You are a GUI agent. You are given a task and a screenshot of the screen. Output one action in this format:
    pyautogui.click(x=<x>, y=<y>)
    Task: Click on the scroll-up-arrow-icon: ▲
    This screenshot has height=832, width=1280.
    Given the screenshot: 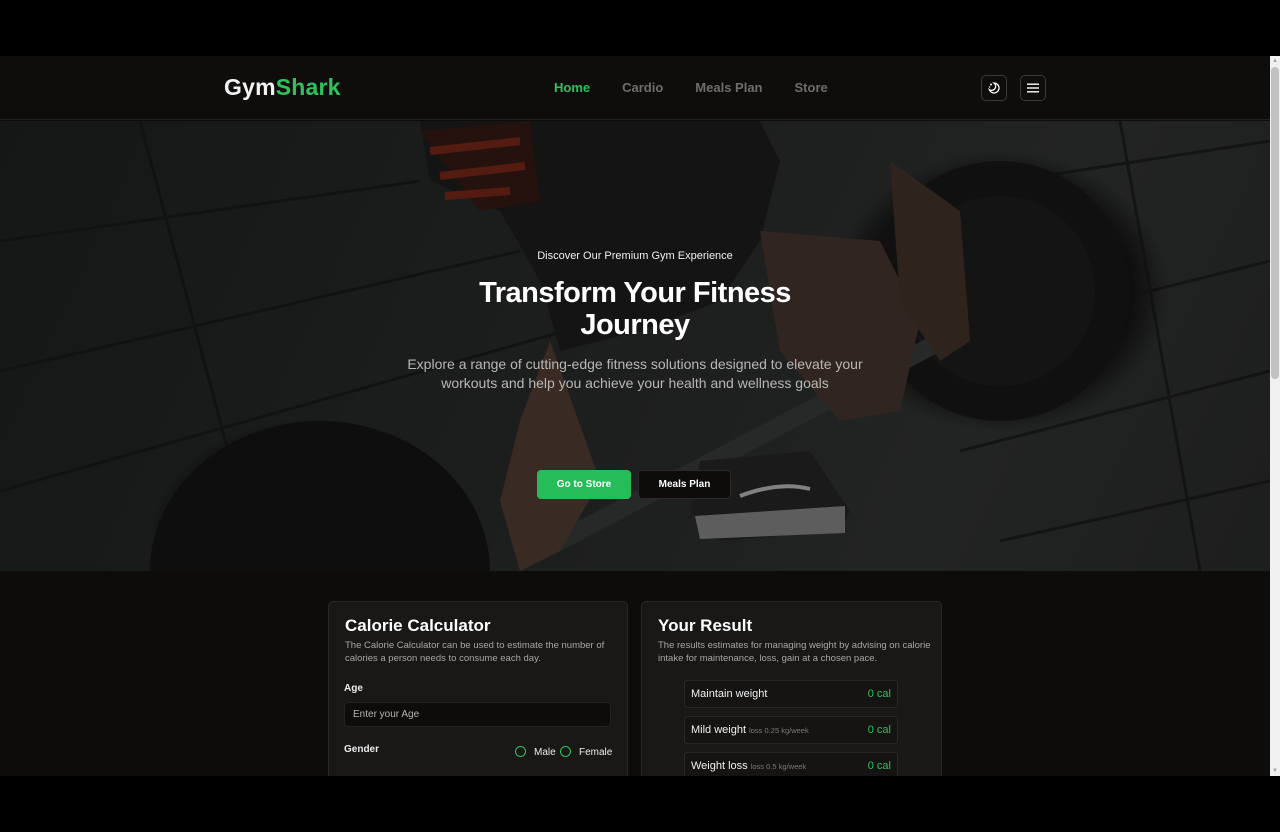 What is the action you would take?
    pyautogui.click(x=1275, y=61)
    